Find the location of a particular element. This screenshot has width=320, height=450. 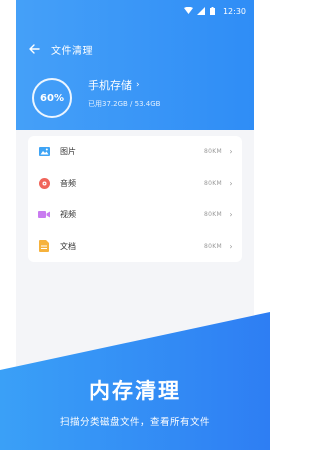

list-item-label: 文档 is located at coordinates (68, 246).